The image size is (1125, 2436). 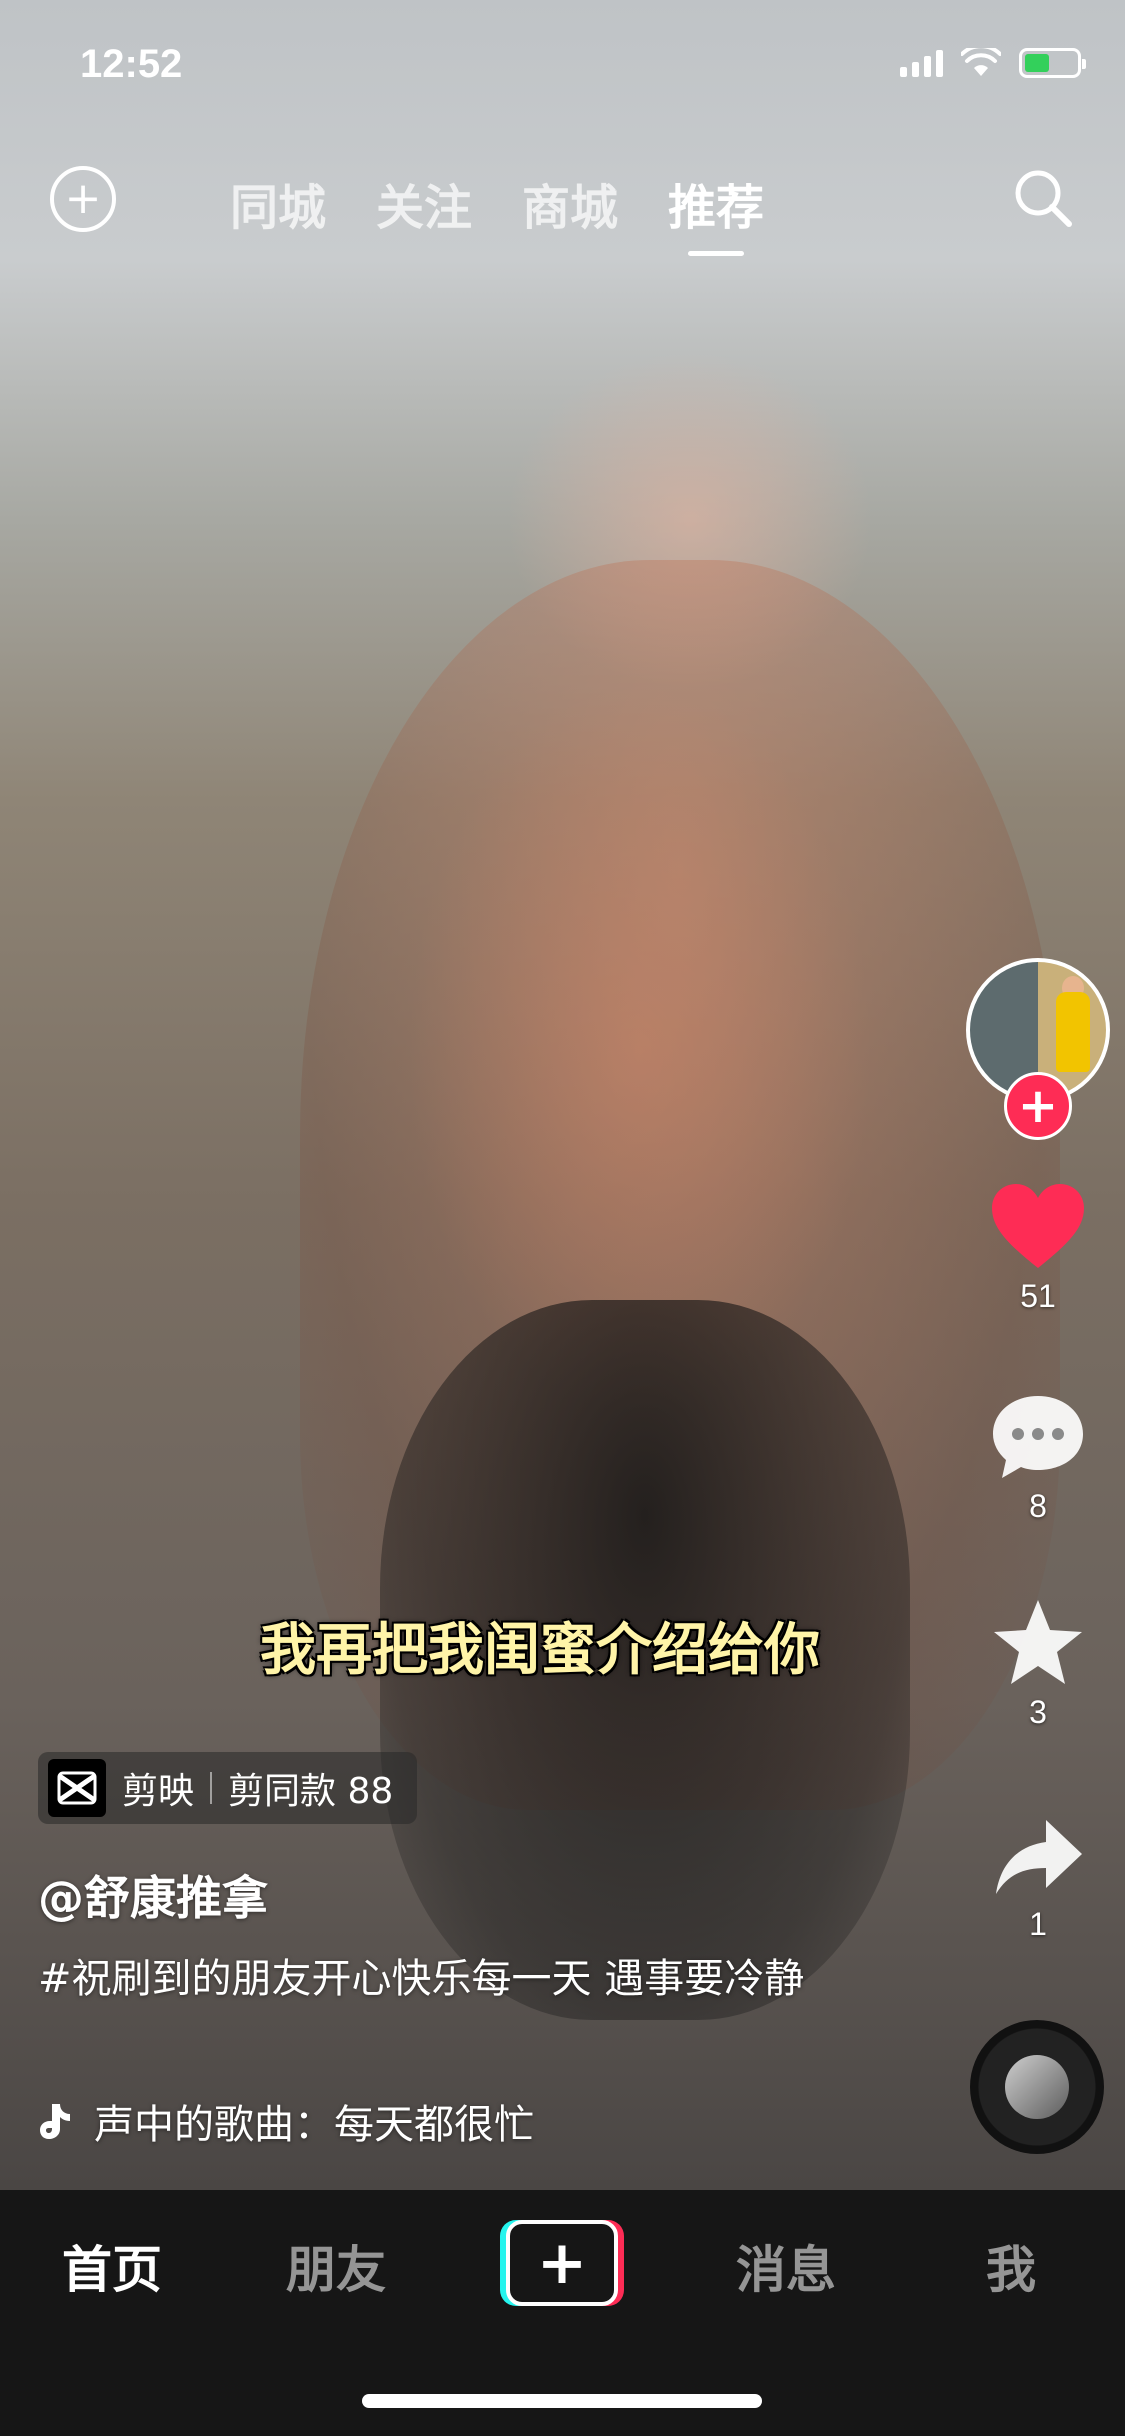 I want to click on music-info: 声中的歌曲：每天都很忙, so click(x=286, y=2121).